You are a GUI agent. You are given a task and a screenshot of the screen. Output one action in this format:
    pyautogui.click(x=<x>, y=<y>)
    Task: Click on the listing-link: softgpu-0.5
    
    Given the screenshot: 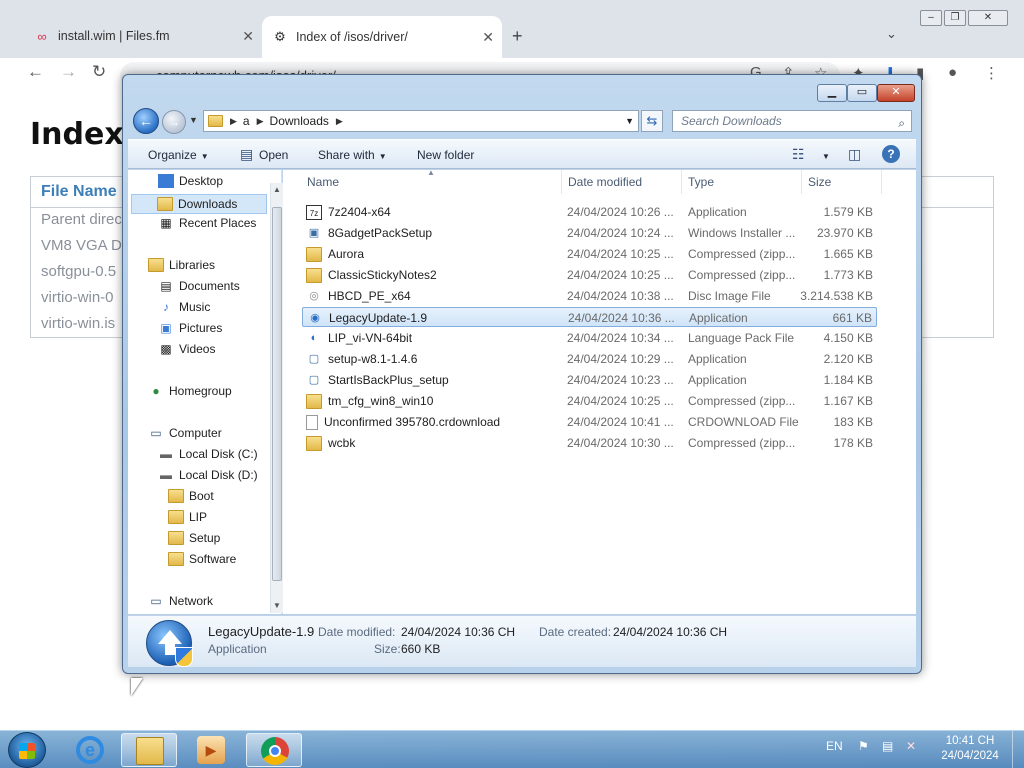 What is the action you would take?
    pyautogui.click(x=78, y=271)
    